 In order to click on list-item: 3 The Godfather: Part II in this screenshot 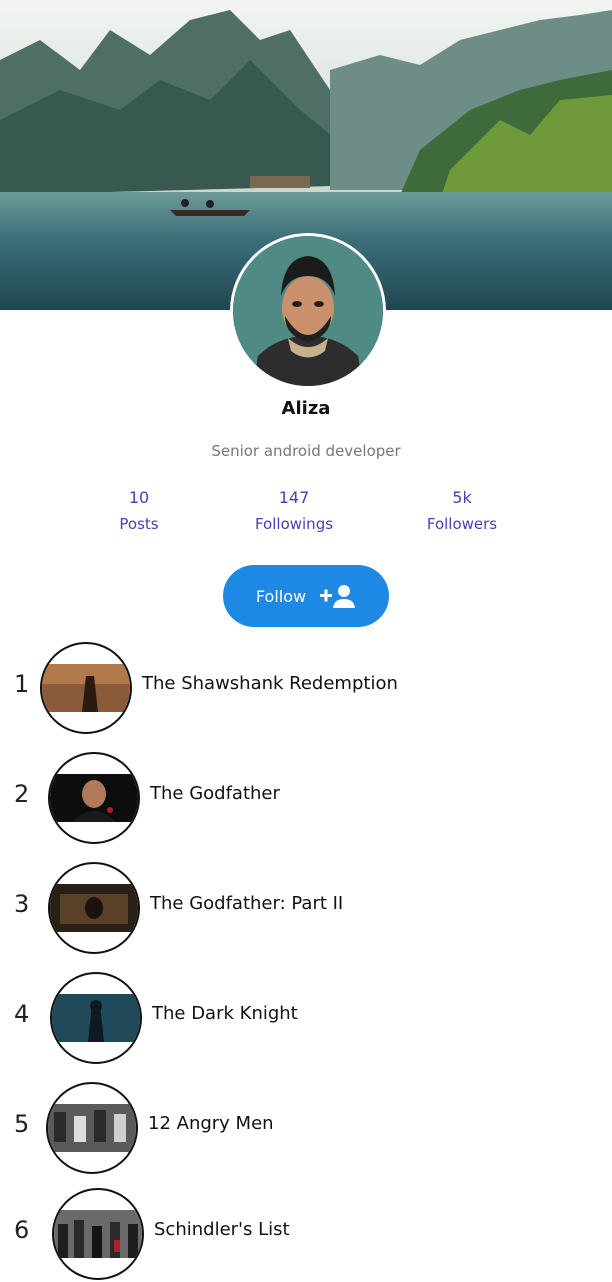, I will do `click(306, 909)`.